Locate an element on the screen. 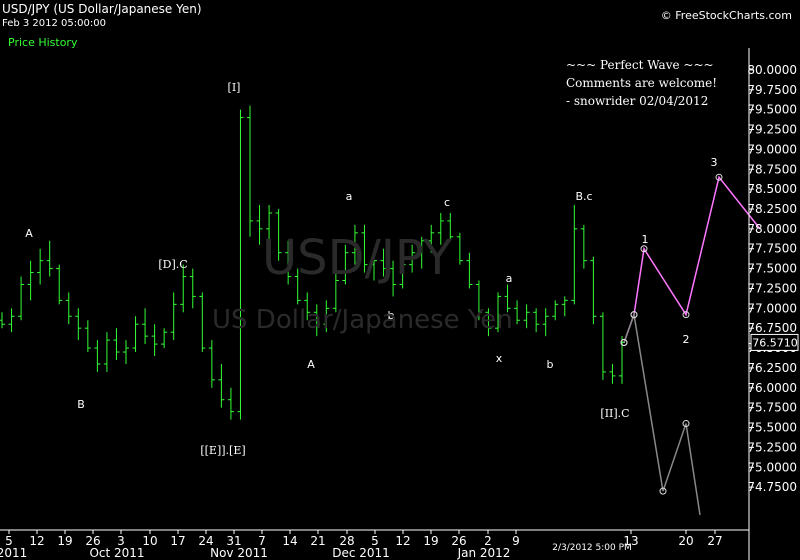  x-tick-label: 20 is located at coordinates (685, 541).